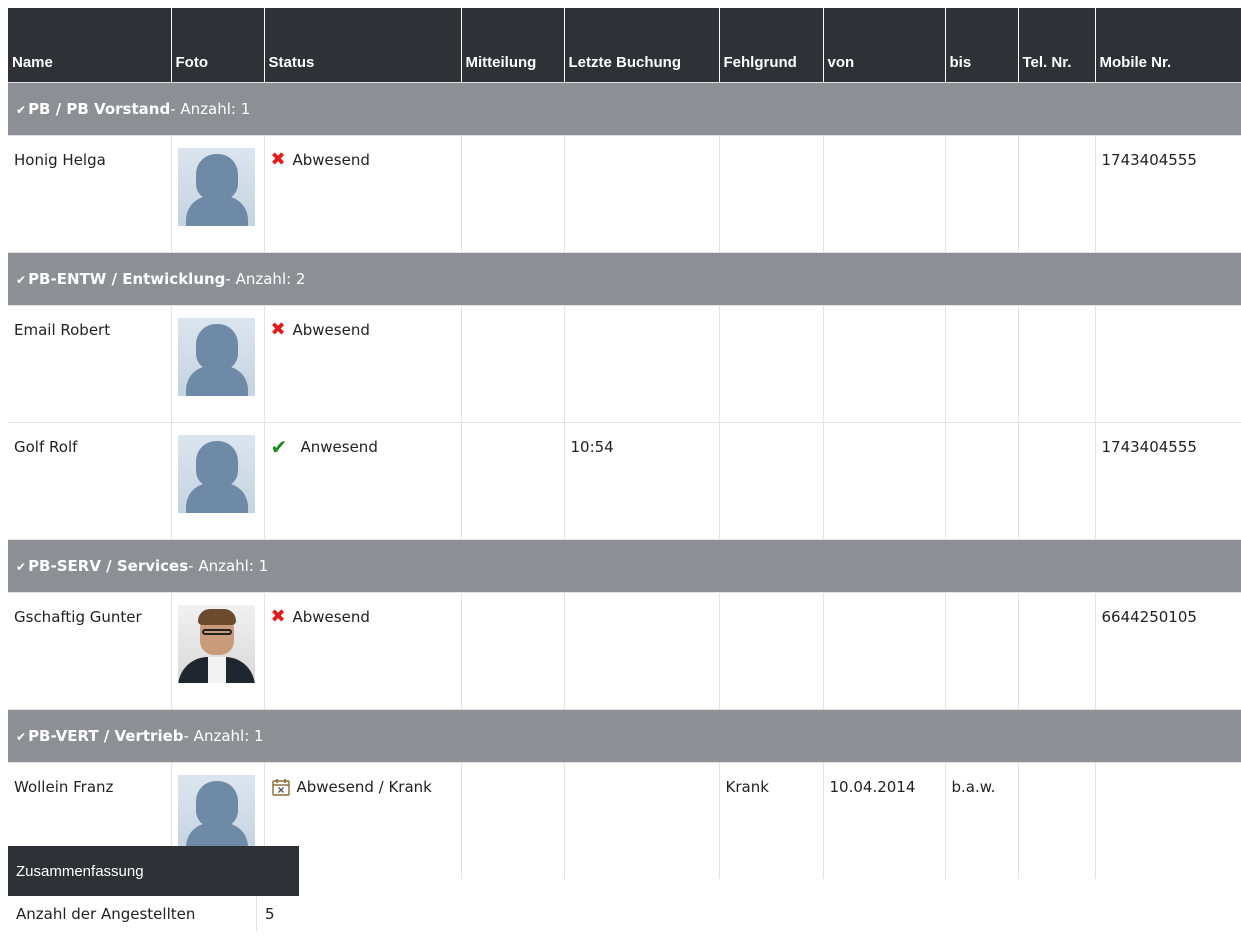  What do you see at coordinates (1057, 45) in the screenshot?
I see `column-header-tel: Tel. Nr.` at bounding box center [1057, 45].